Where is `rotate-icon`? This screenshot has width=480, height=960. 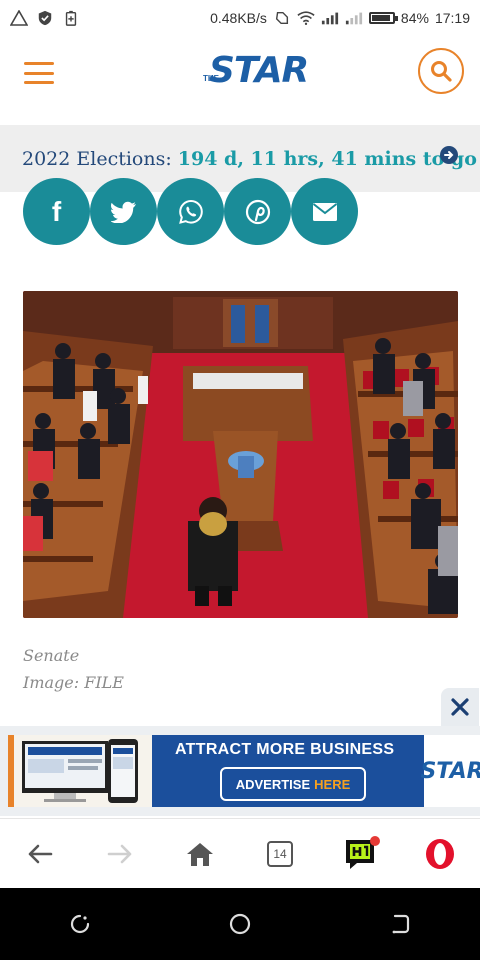 rotate-icon is located at coordinates (281, 18).